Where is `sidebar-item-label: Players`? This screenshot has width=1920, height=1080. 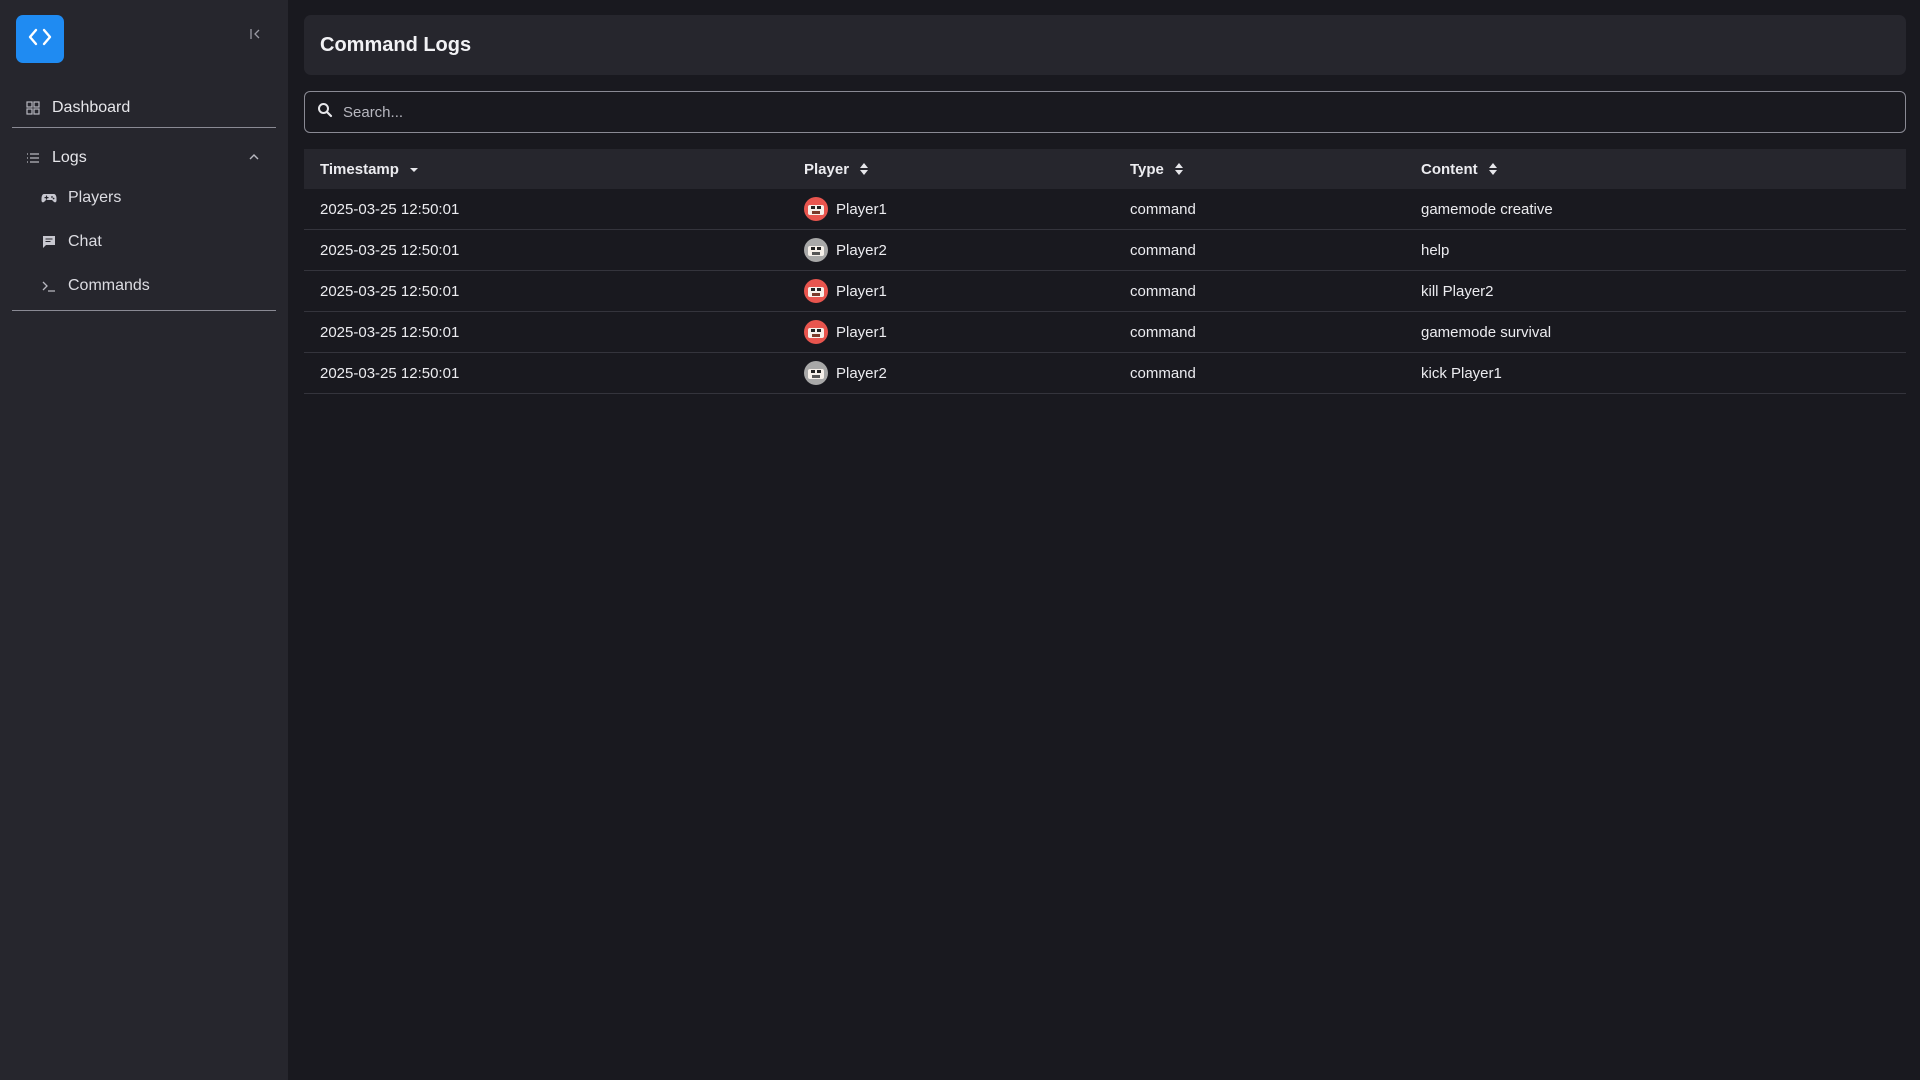 sidebar-item-label: Players is located at coordinates (95, 197).